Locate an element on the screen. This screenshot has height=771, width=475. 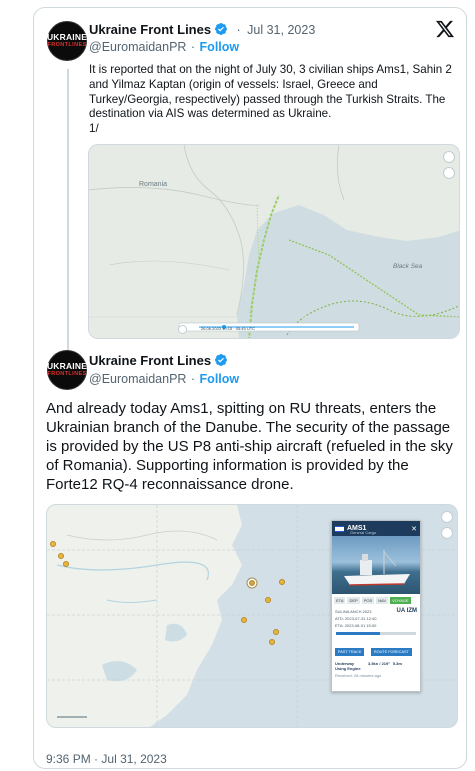
tweet-1-header: Ukraine Front Lines · Jul 31, 2023 is located at coordinates (202, 30).